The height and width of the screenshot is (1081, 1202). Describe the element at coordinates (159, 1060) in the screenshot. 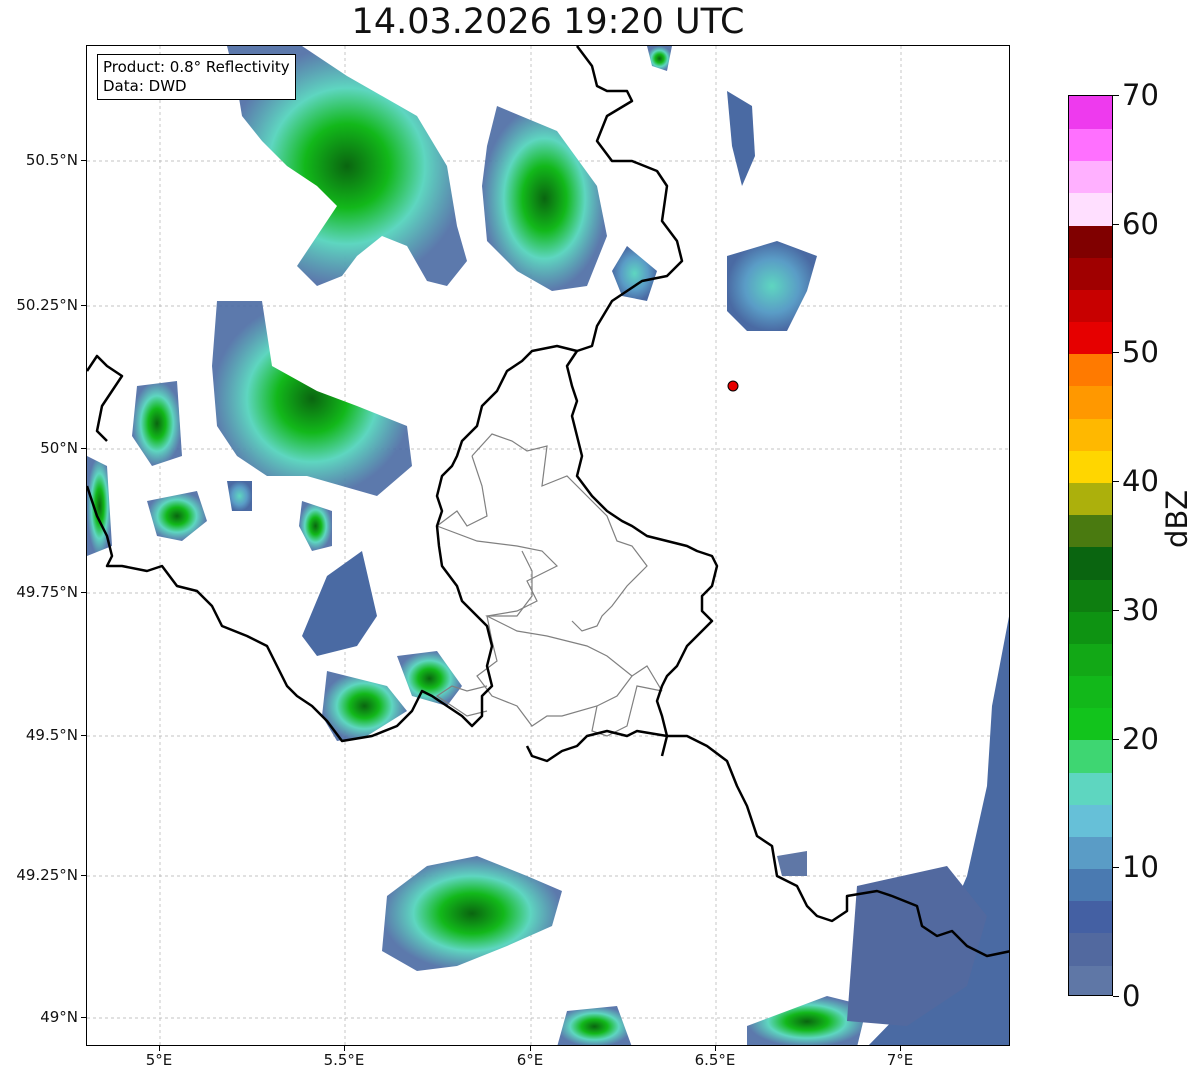

I see `lon-tick-label: 5°E` at that location.